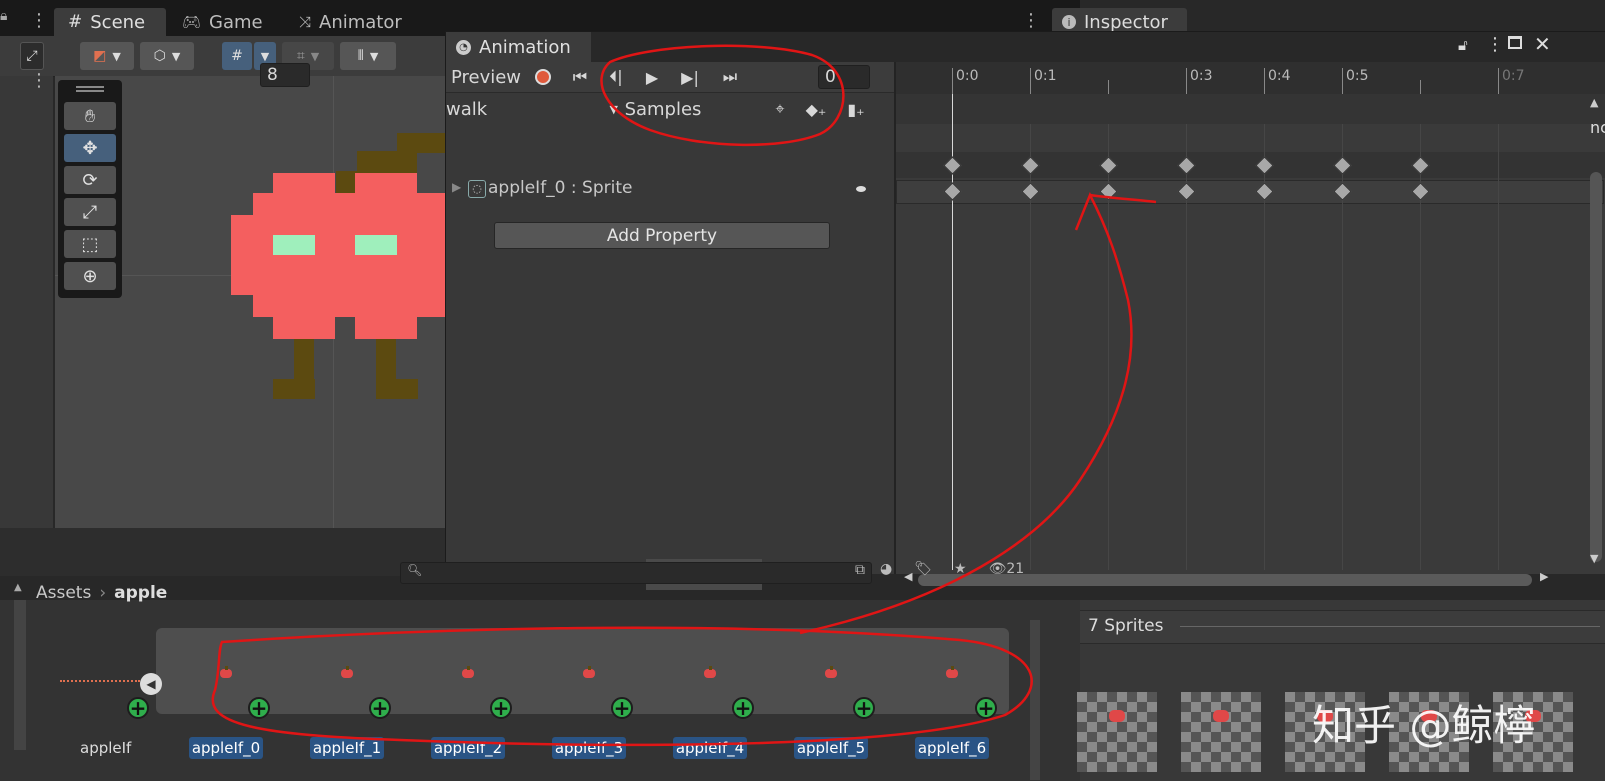 This screenshot has width=1605, height=781. What do you see at coordinates (952, 748) in the screenshot?
I see `sprite-name-label: appleIf_6` at bounding box center [952, 748].